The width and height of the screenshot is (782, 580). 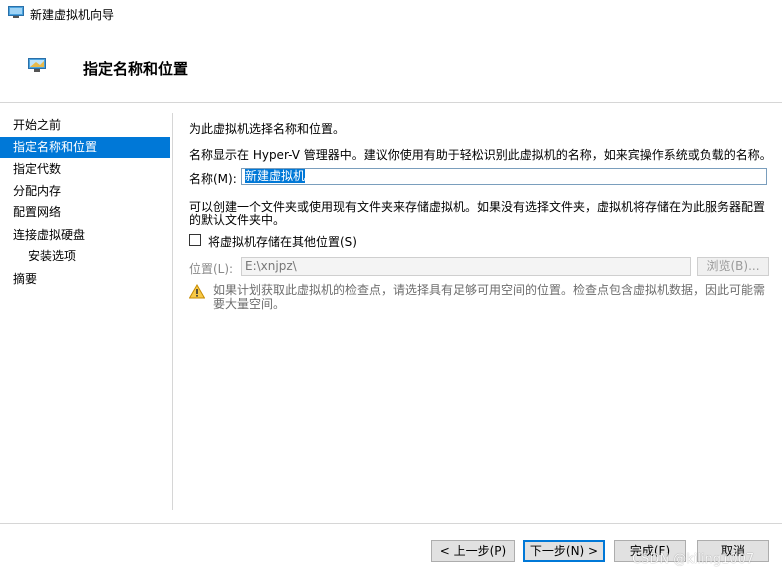 What do you see at coordinates (72, 15) in the screenshot?
I see `window-title: 新建虚拟机向导` at bounding box center [72, 15].